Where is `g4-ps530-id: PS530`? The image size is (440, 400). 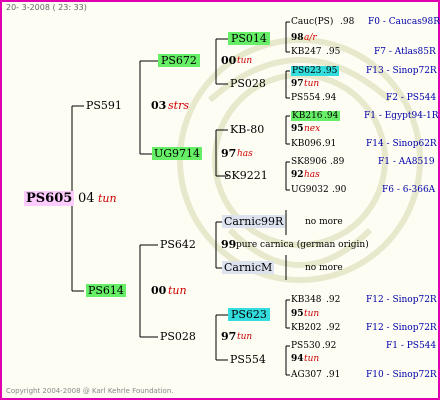
g4-ps530-id: PS530 is located at coordinates (305, 346).